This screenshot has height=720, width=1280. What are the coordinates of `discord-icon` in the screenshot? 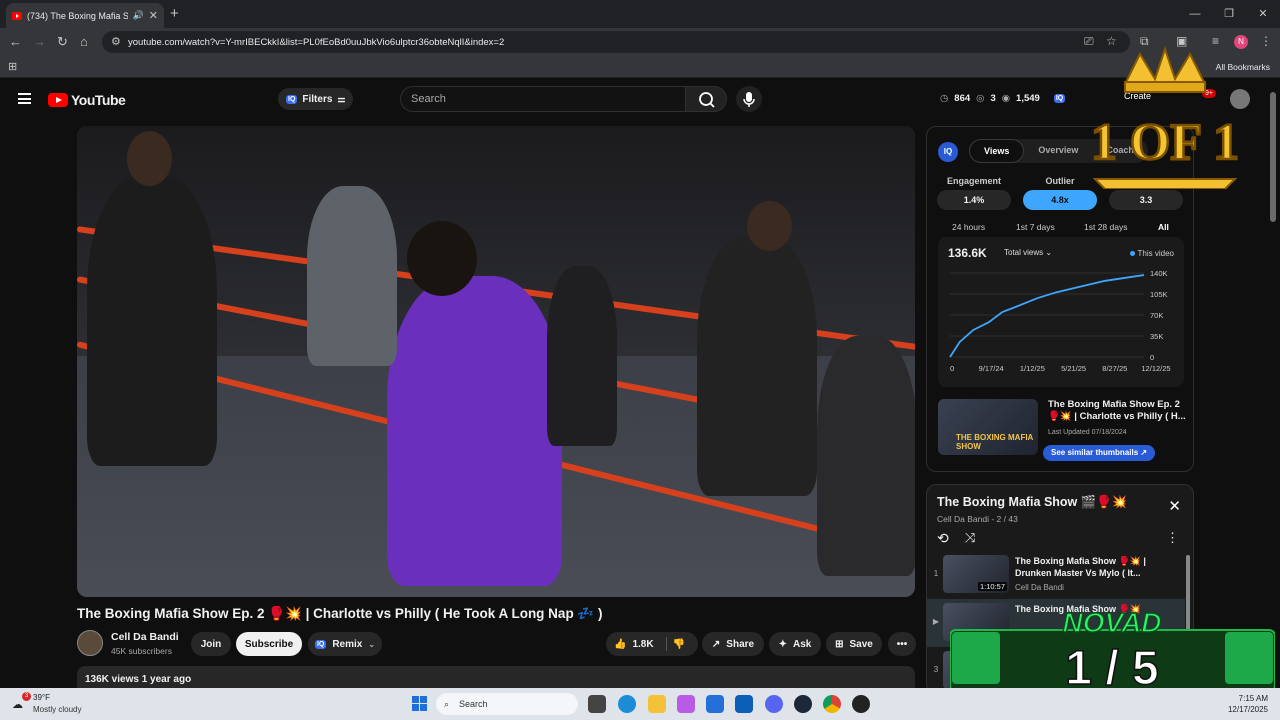 It's located at (774, 704).